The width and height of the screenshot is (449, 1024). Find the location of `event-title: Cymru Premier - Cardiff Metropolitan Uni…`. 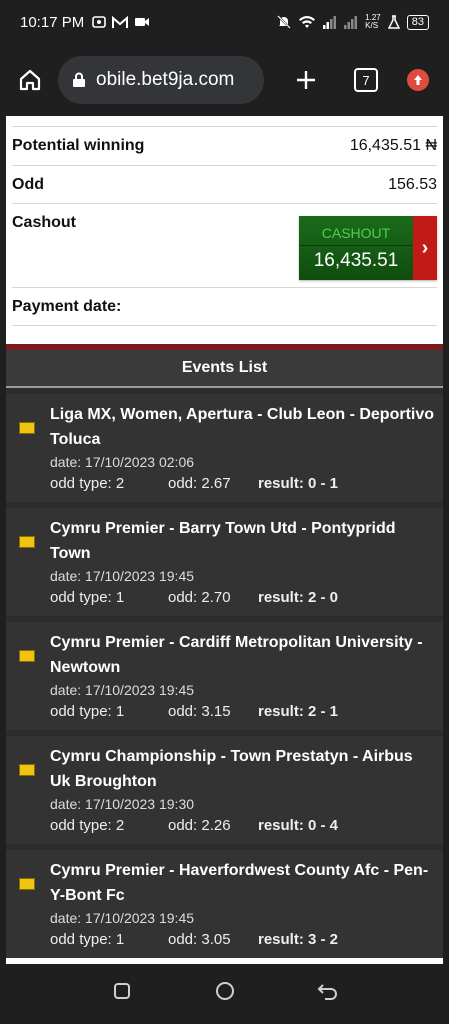

event-title: Cymru Premier - Cardiff Metropolitan Uni… is located at coordinates (236, 655).